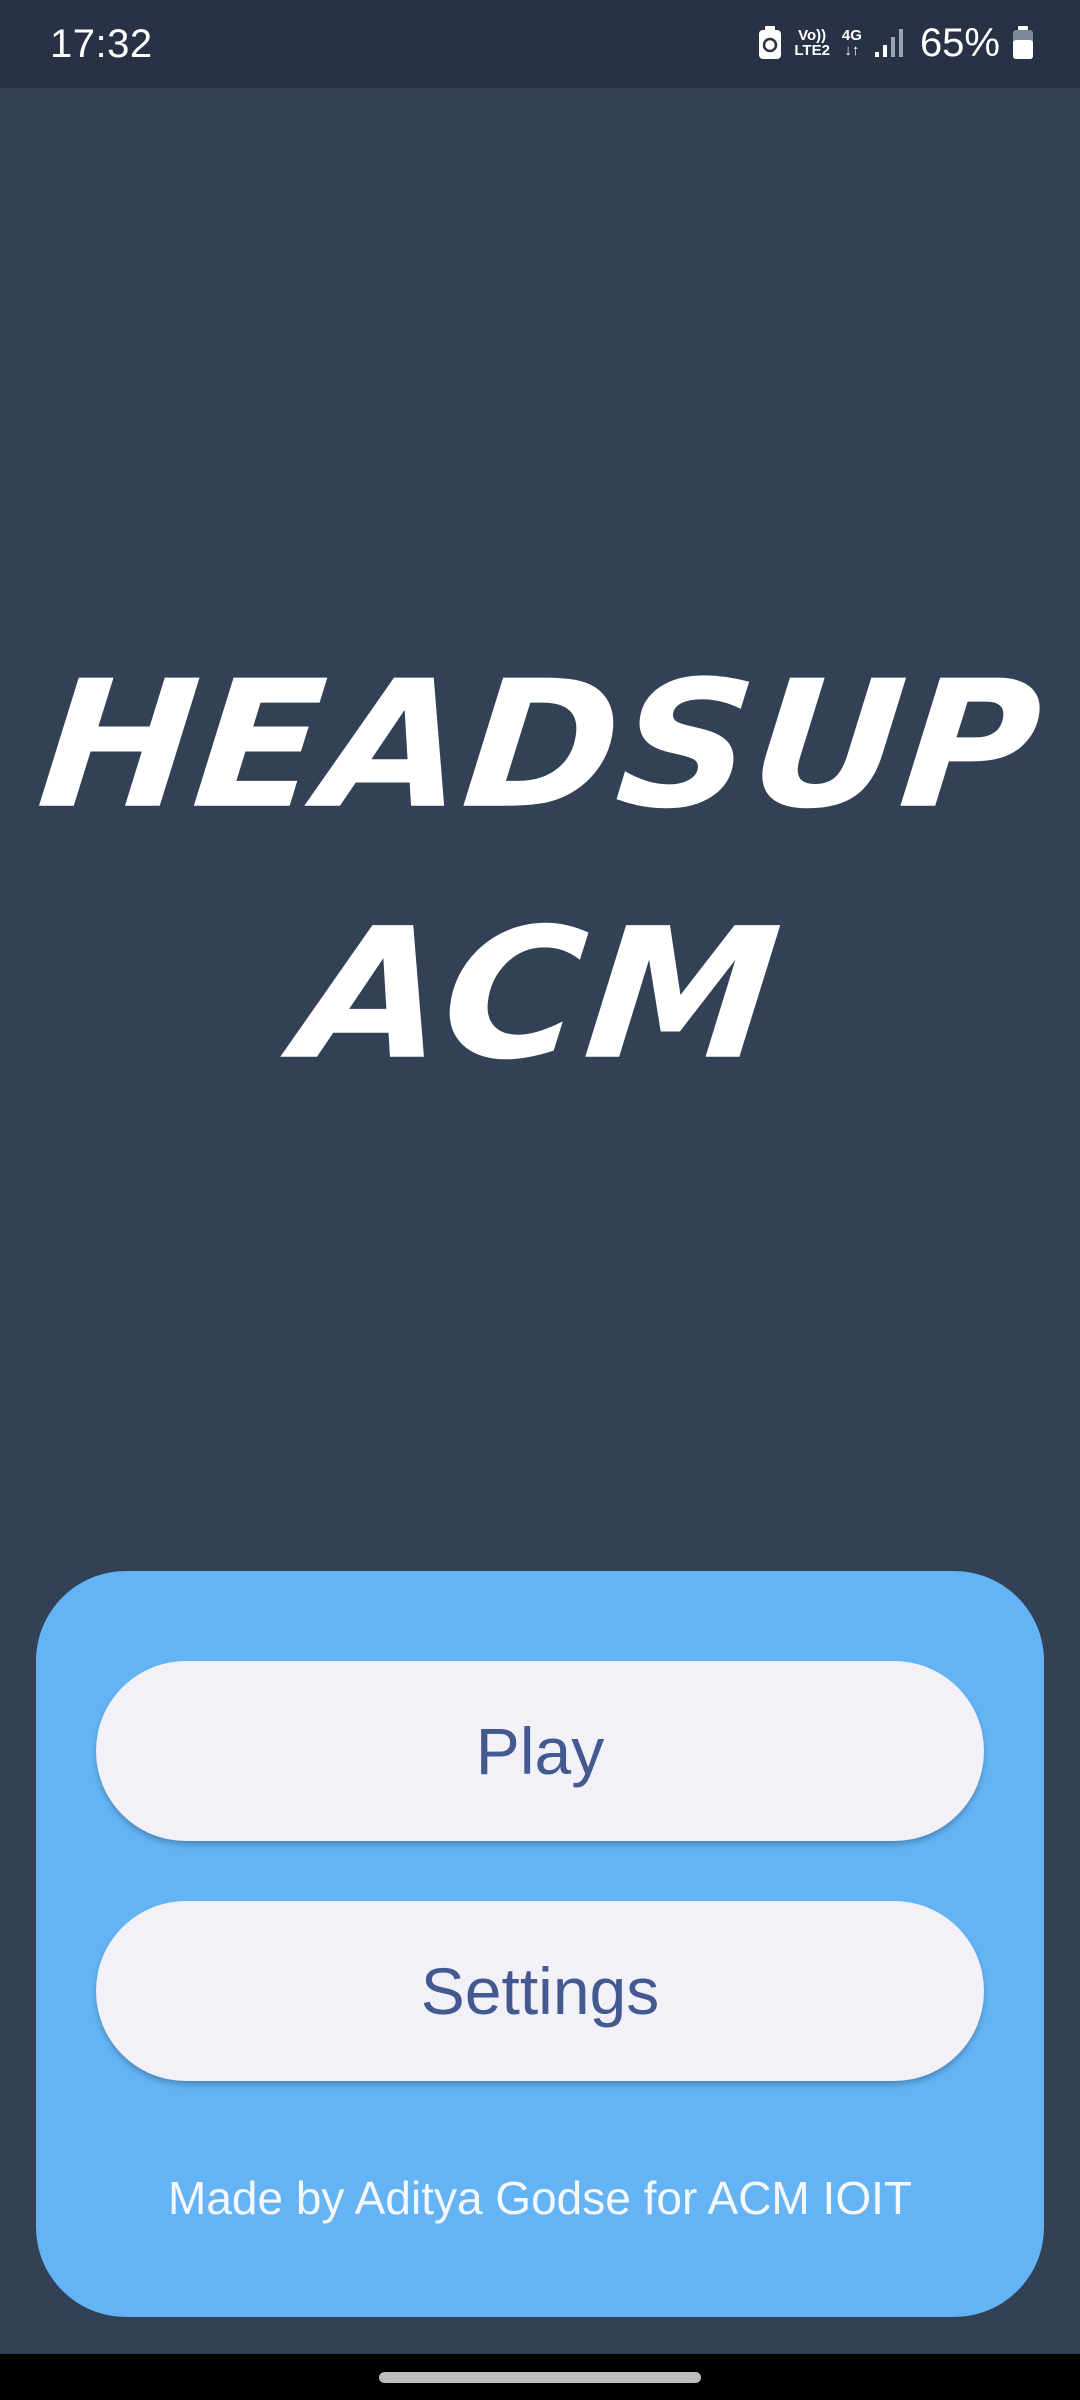  I want to click on battery-saver-icon, so click(770, 43).